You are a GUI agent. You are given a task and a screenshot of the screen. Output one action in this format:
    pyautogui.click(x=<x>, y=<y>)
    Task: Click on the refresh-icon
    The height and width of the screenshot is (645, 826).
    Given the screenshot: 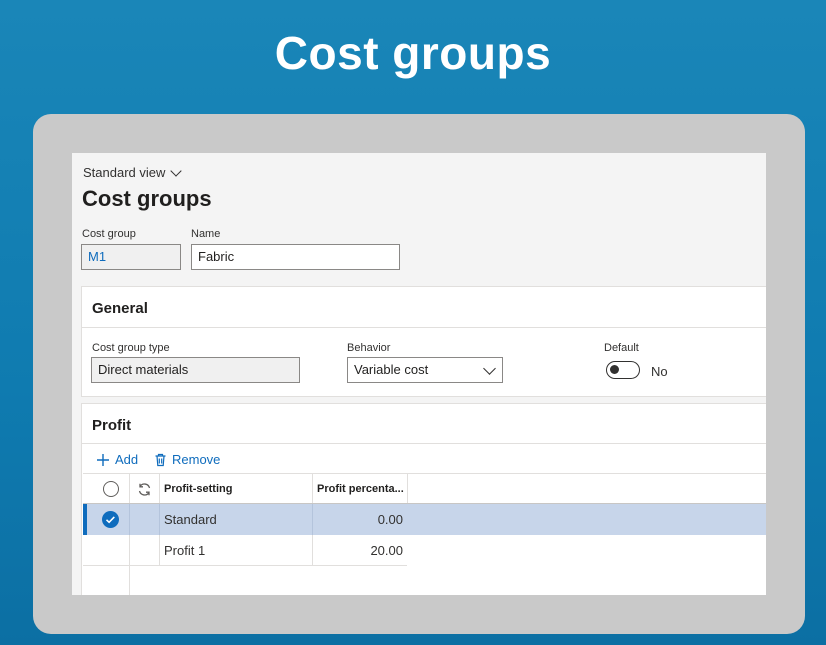 What is the action you would take?
    pyautogui.click(x=144, y=489)
    